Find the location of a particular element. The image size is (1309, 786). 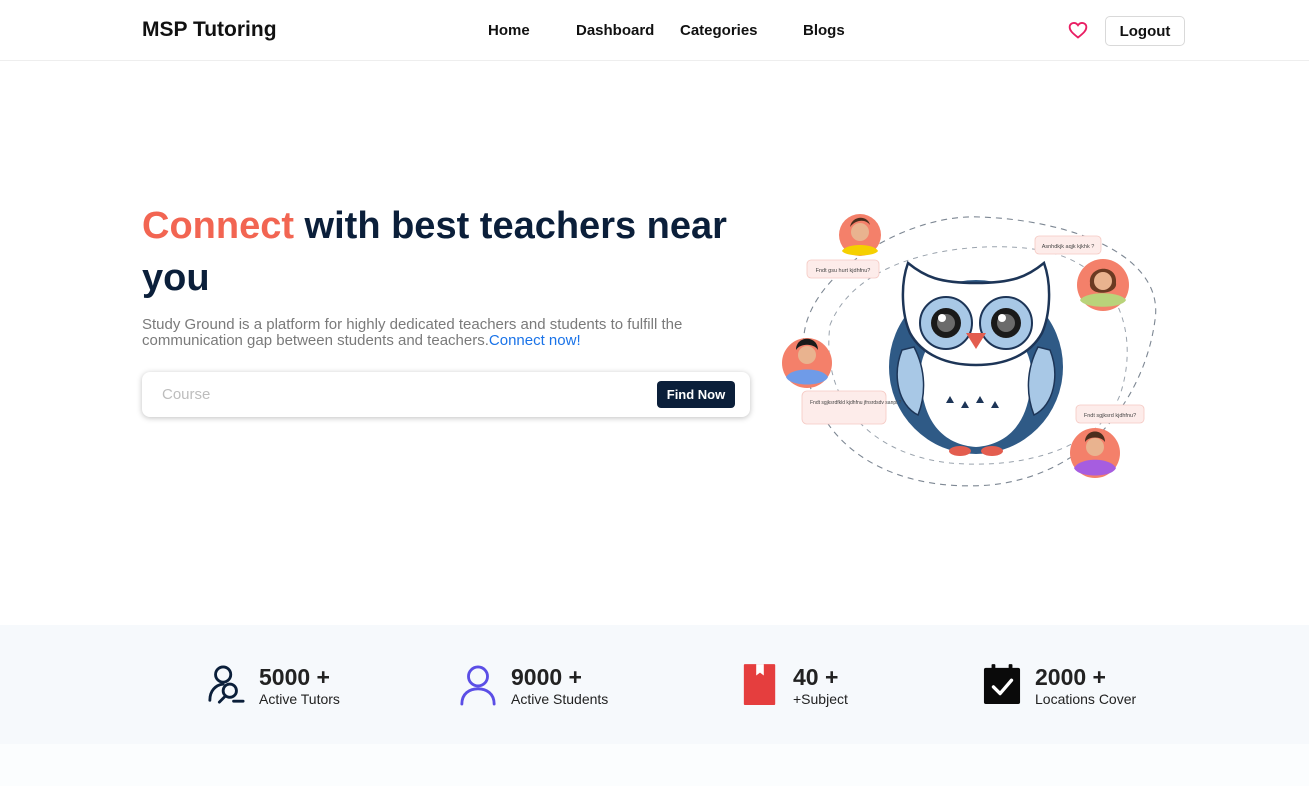

course-search-input is located at coordinates (402, 394).